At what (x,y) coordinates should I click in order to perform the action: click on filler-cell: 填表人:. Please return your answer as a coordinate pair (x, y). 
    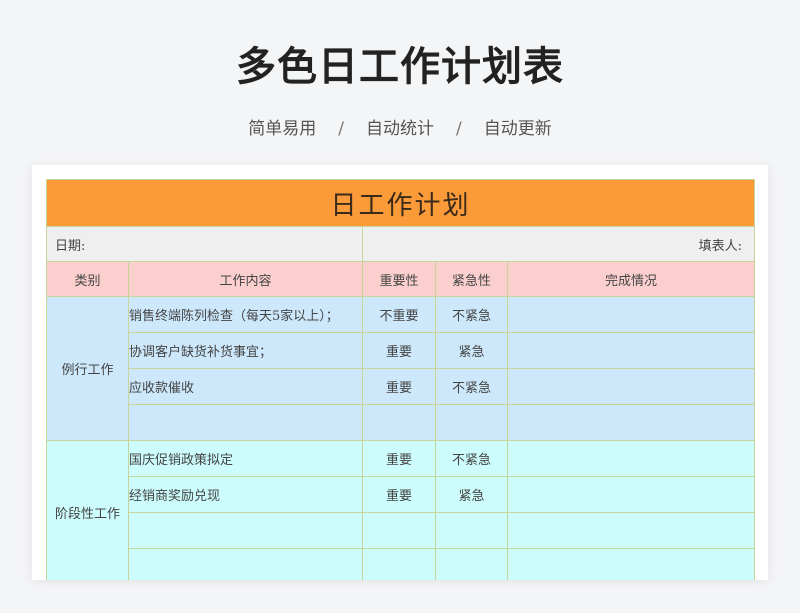
    Looking at the image, I should click on (558, 244).